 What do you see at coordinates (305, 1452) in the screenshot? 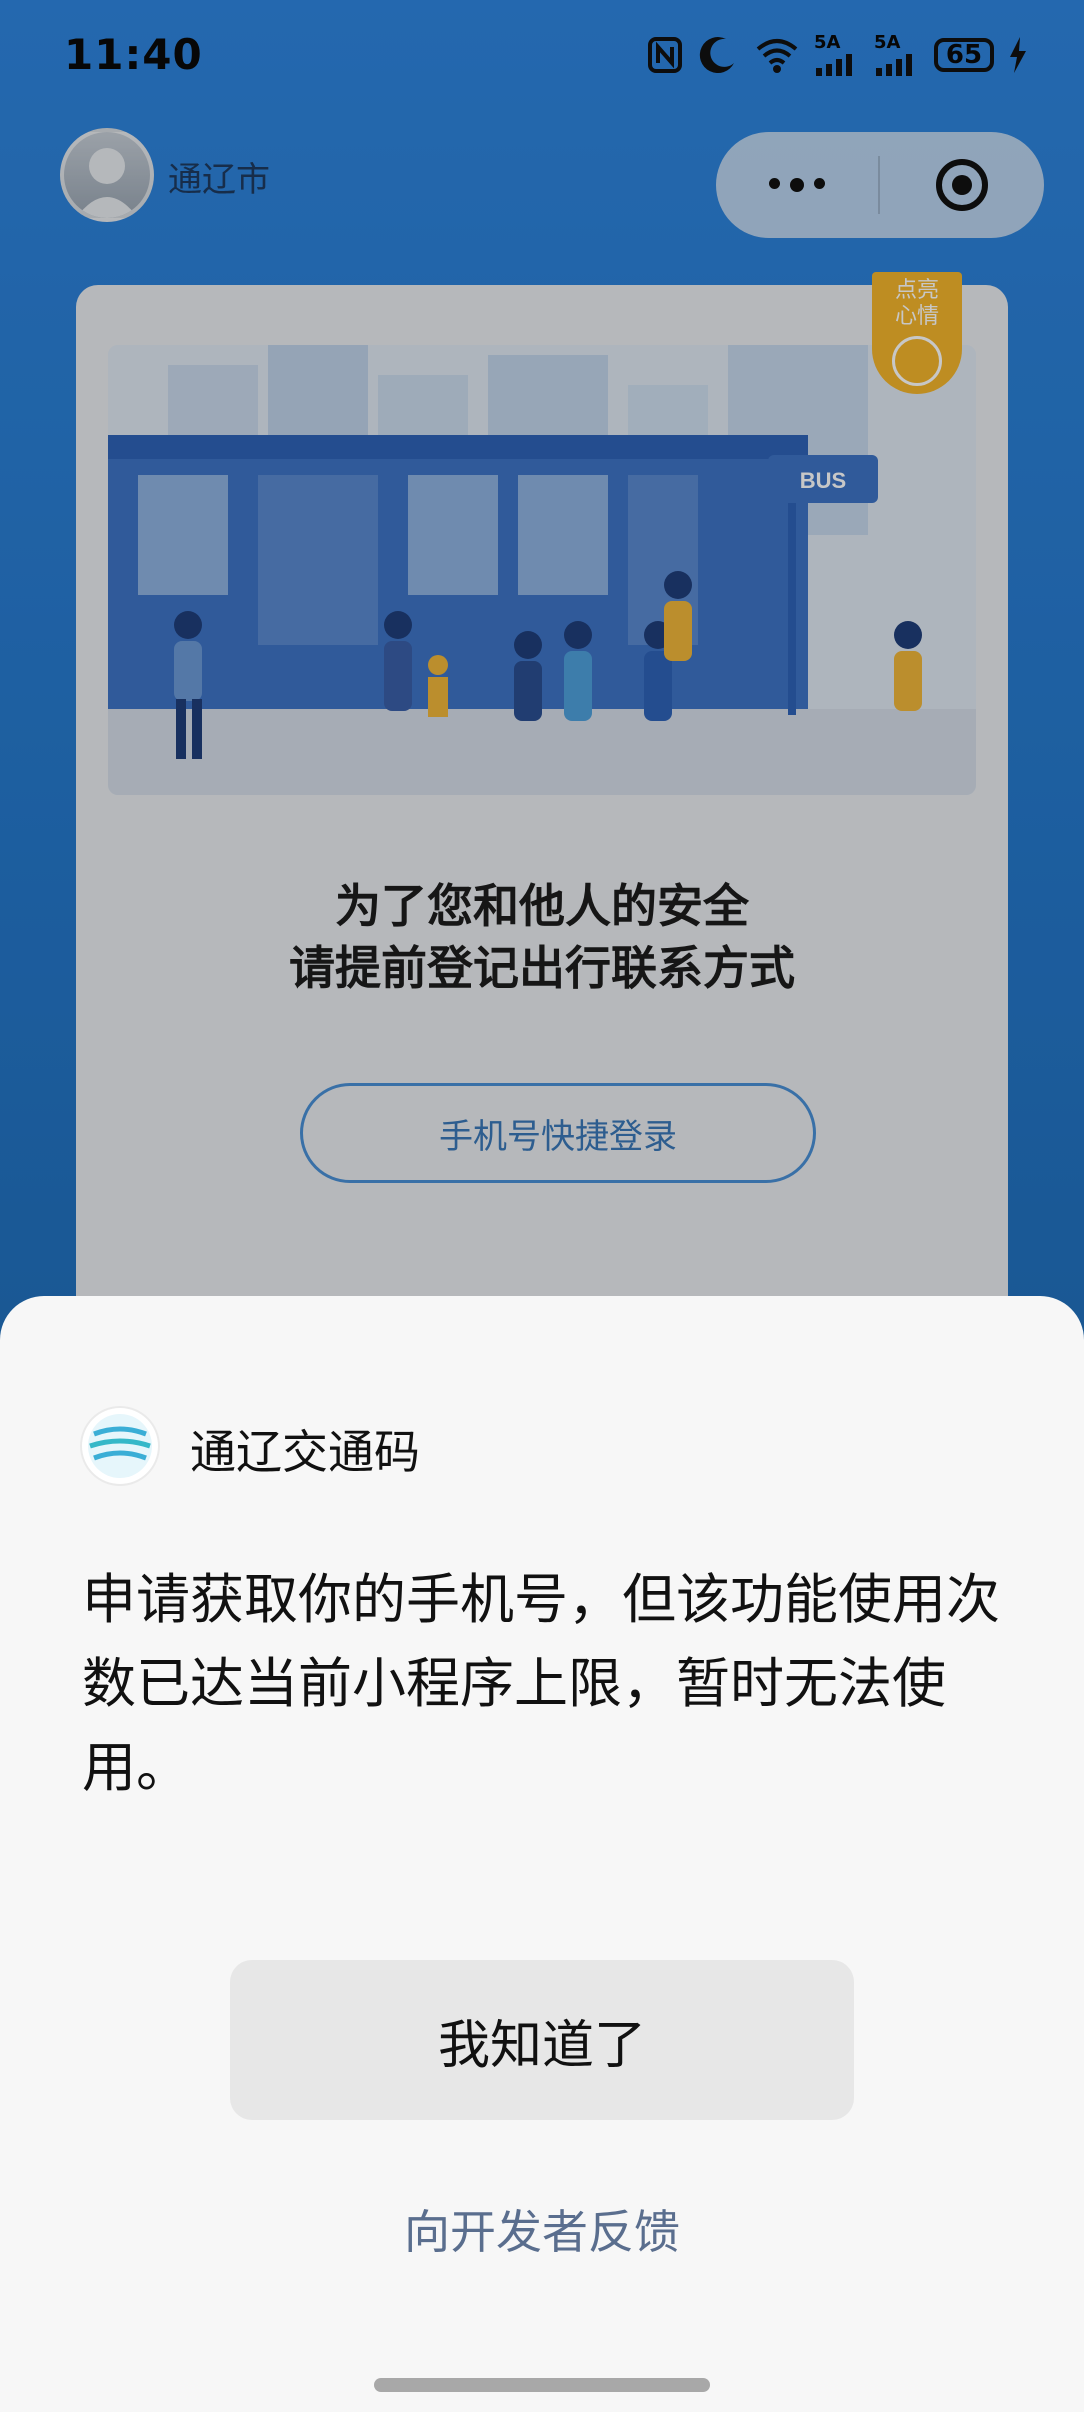
I see `app-name: 通辽交通码` at bounding box center [305, 1452].